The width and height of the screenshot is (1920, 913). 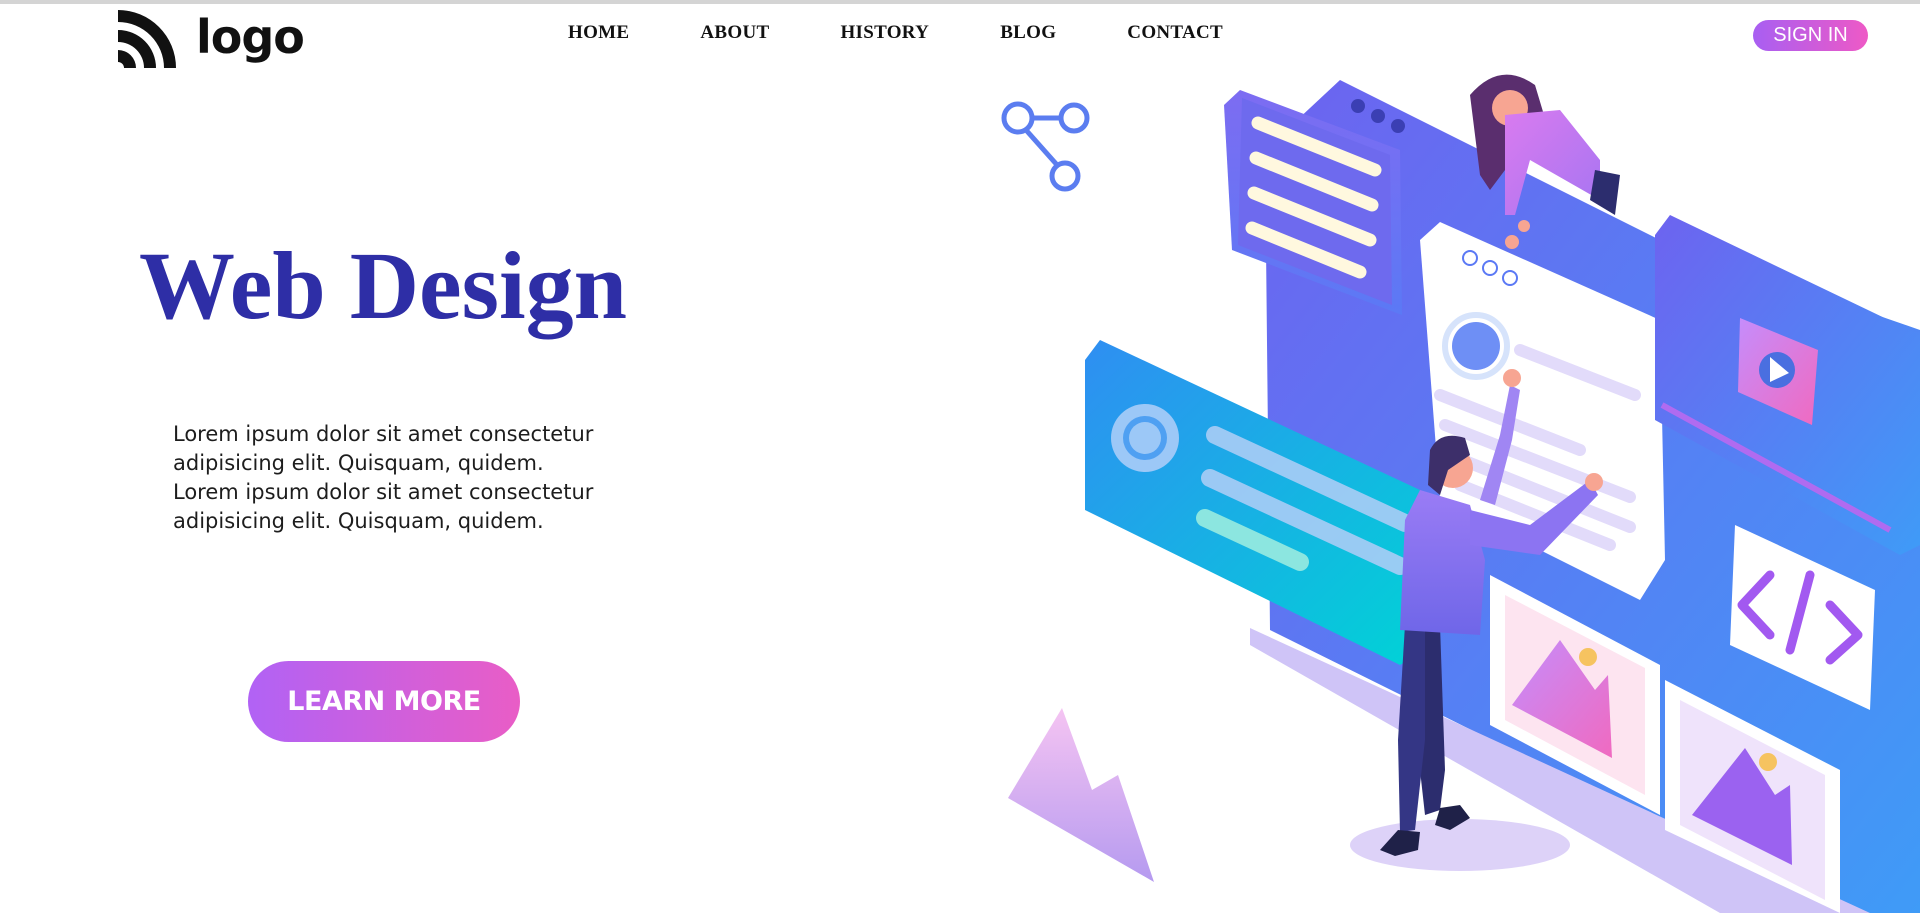 What do you see at coordinates (1810, 35) in the screenshot?
I see `sign-in-button: SIGN IN` at bounding box center [1810, 35].